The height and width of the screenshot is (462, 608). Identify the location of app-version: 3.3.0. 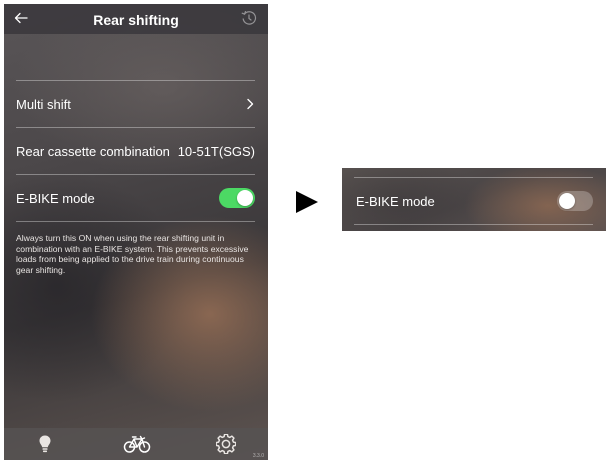
(258, 456).